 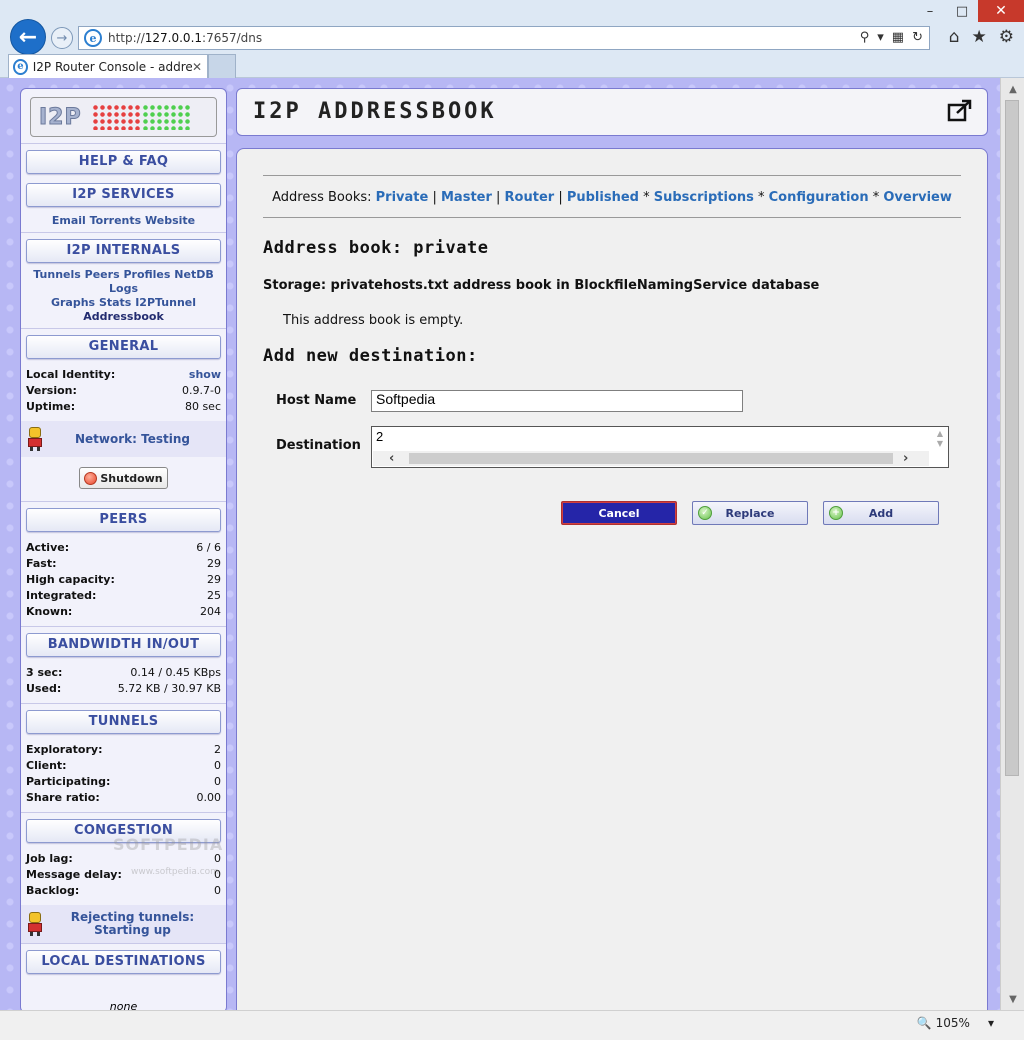 I want to click on url-text: http://127.0.0.1:7657/dns, so click(x=185, y=38).